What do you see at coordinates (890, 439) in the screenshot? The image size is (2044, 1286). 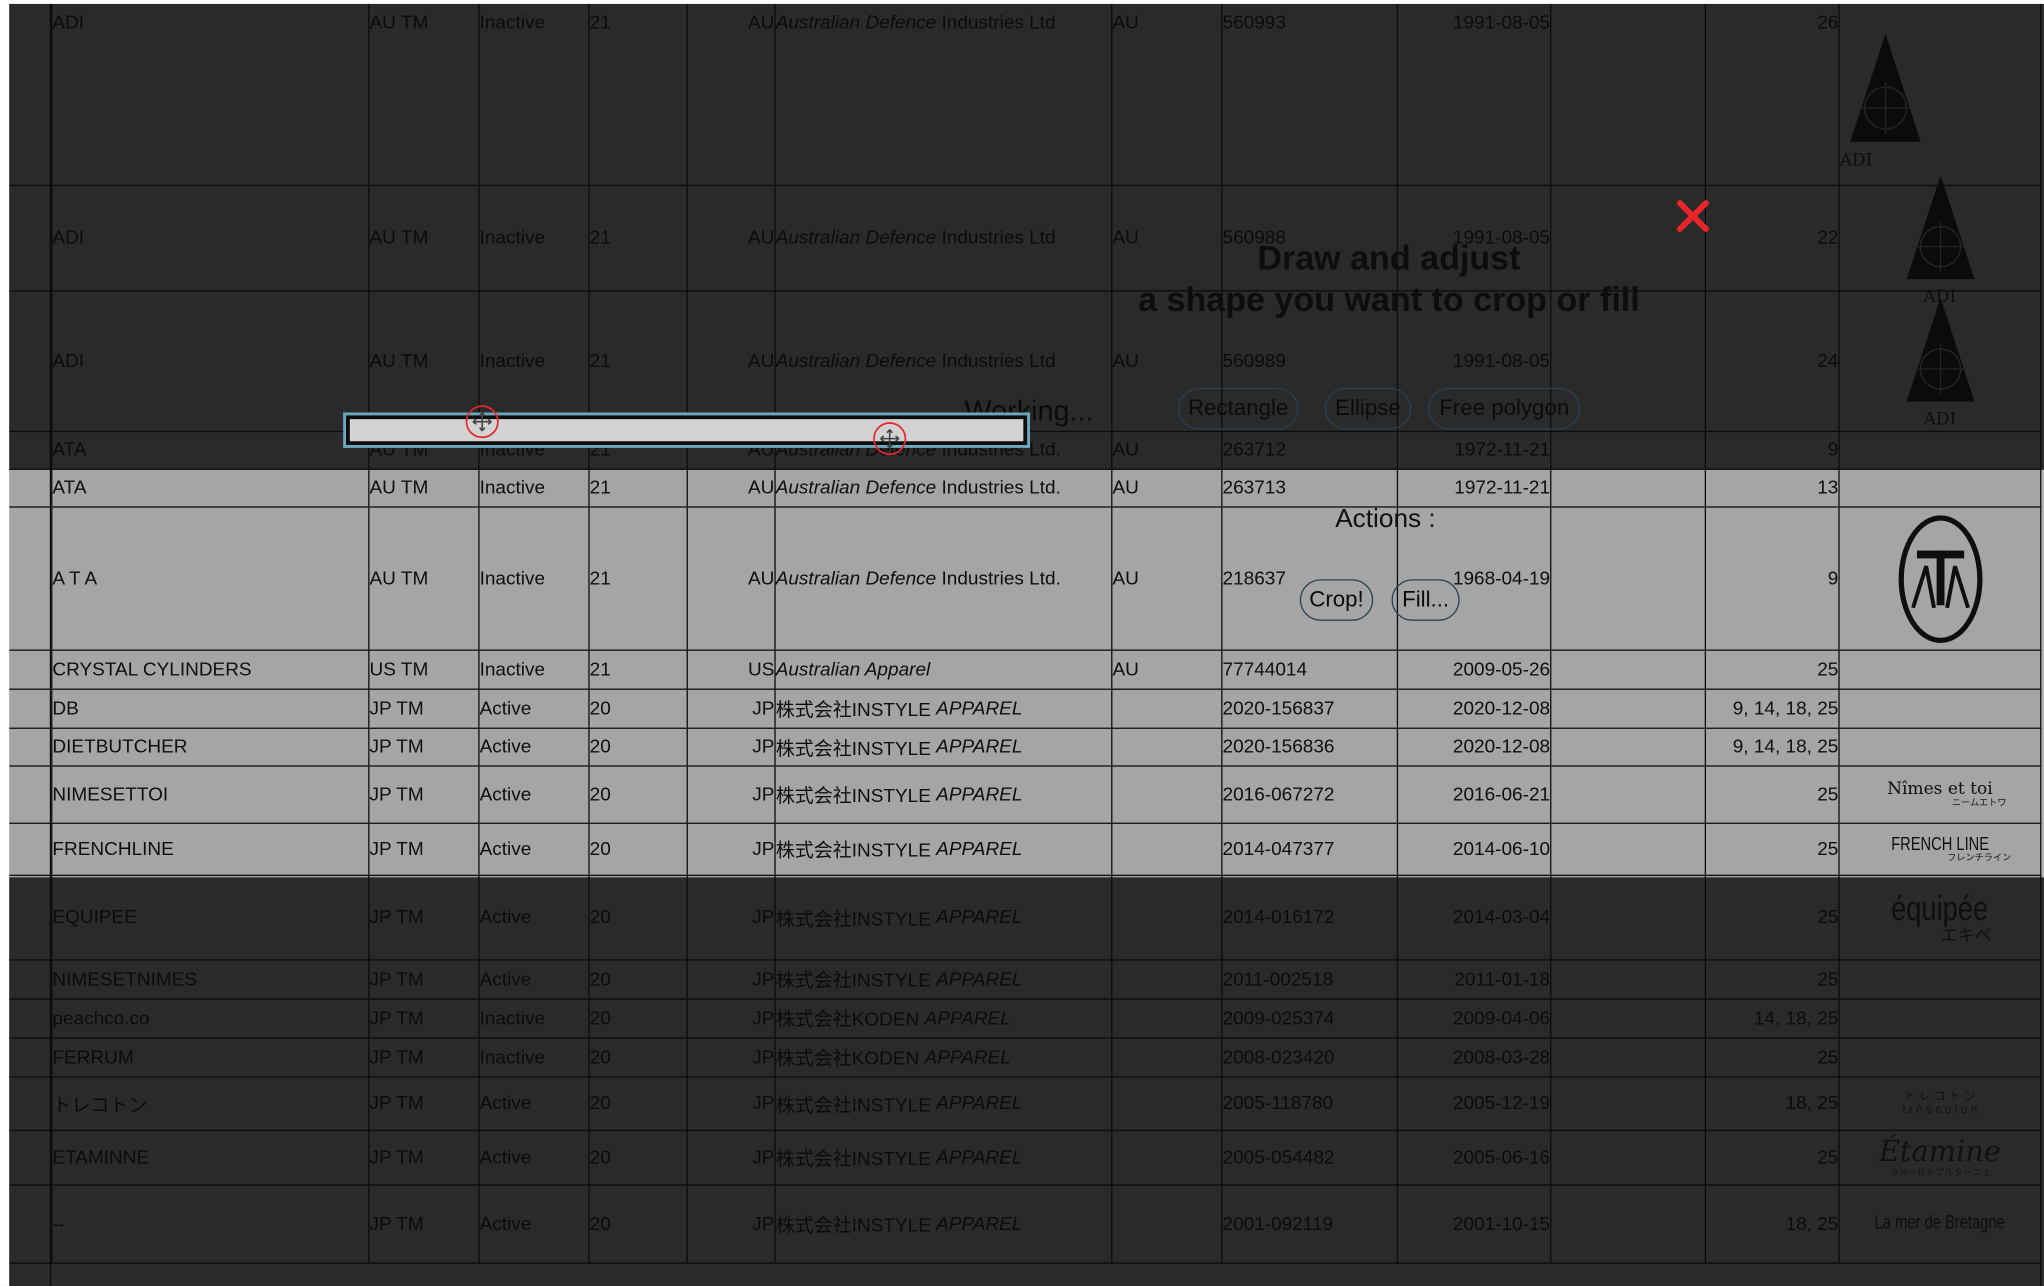 I see `resize-handle-icon` at bounding box center [890, 439].